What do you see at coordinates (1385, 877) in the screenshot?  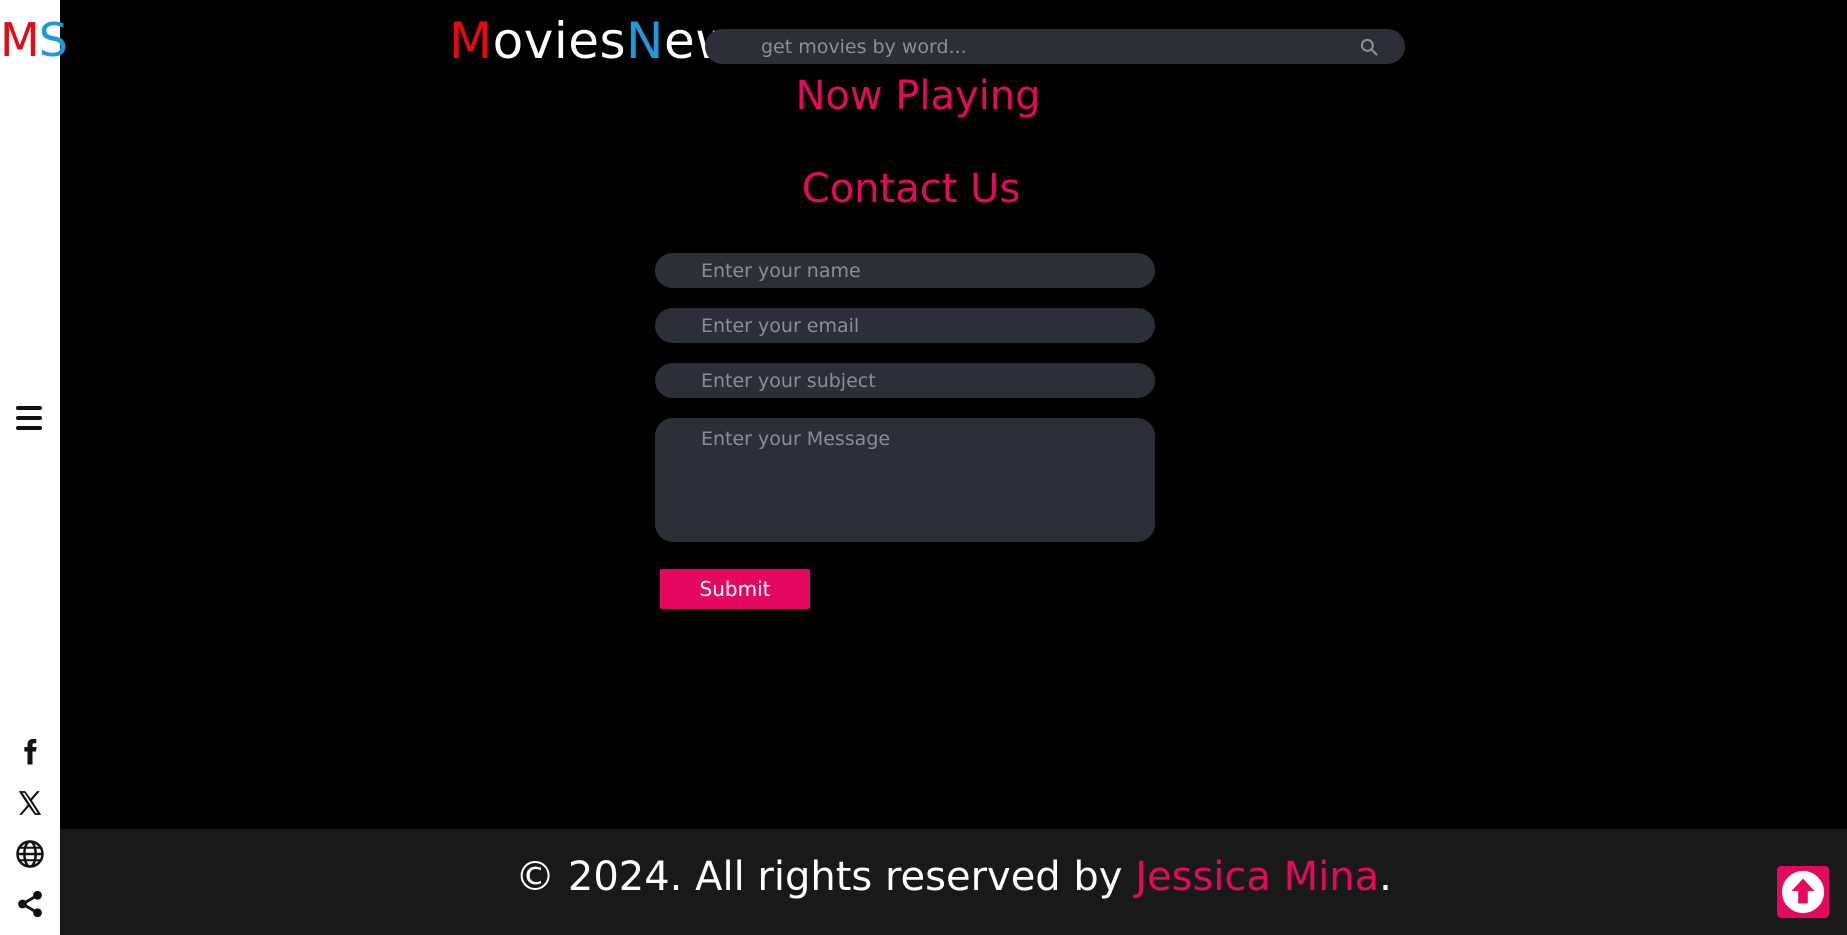 I see `copyright-suffix: .` at bounding box center [1385, 877].